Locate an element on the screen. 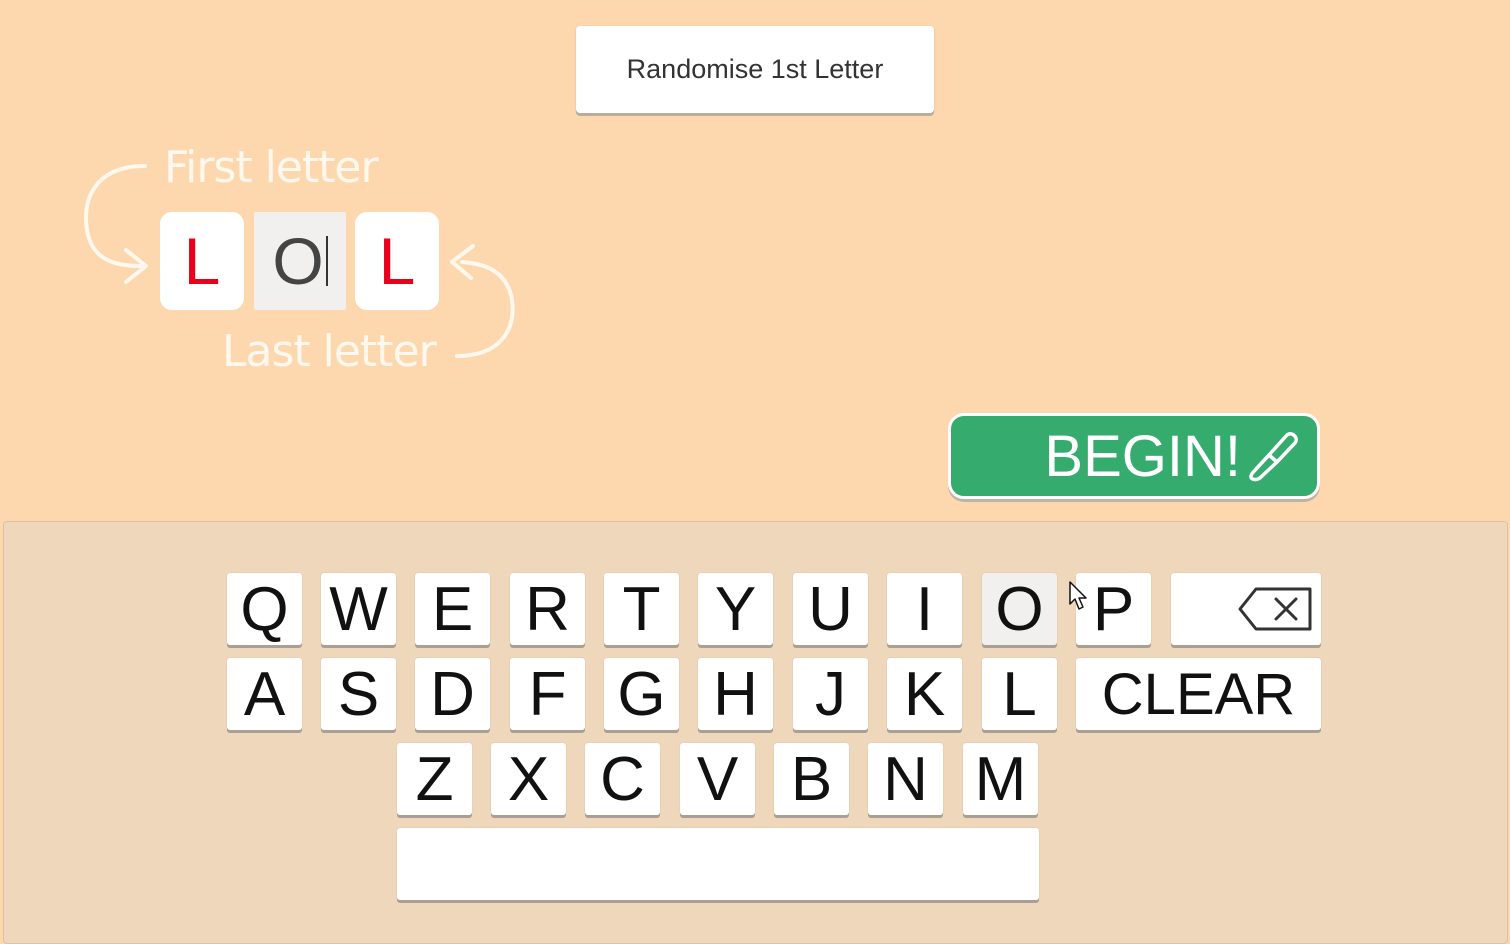  key-v: V is located at coordinates (717, 779).